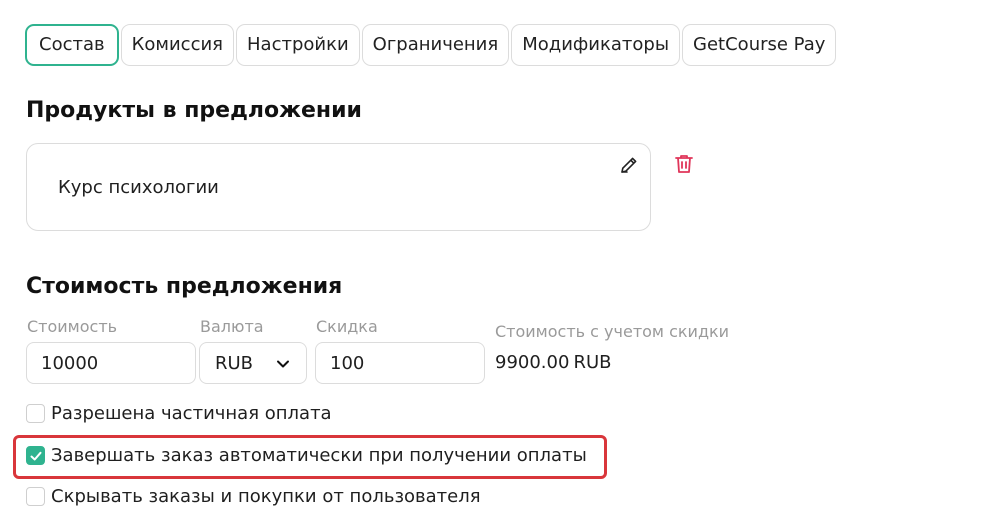  What do you see at coordinates (35, 413) in the screenshot?
I see `partial-payment-checkbox` at bounding box center [35, 413].